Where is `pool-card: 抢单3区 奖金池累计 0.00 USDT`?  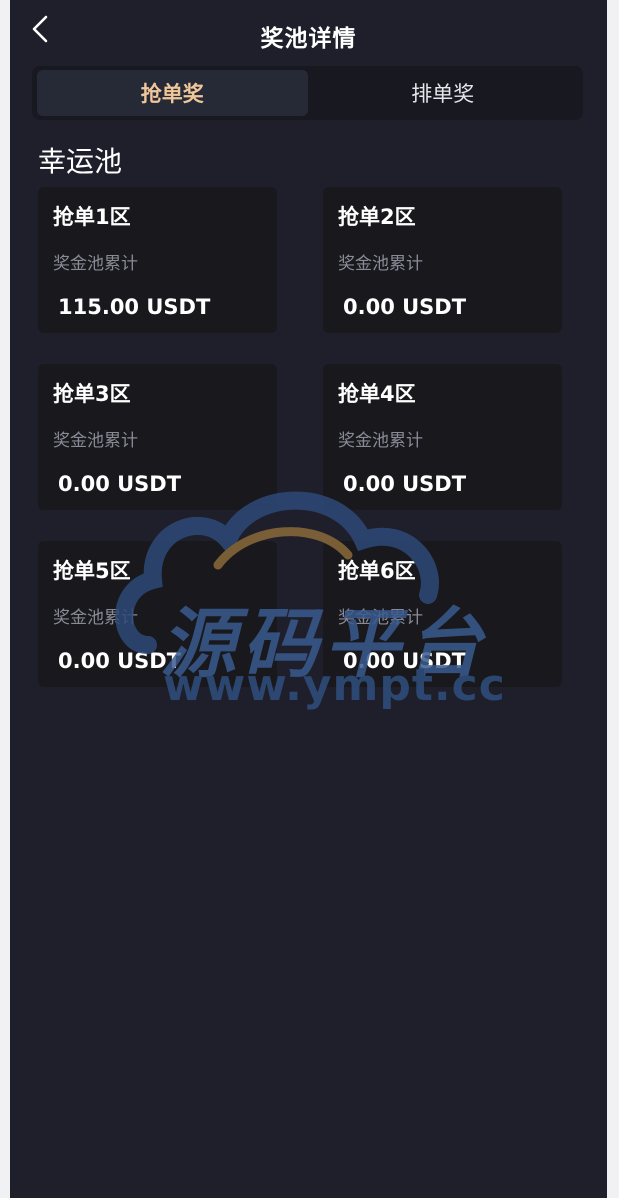 pool-card: 抢单3区 奖金池累计 0.00 USDT is located at coordinates (157, 437).